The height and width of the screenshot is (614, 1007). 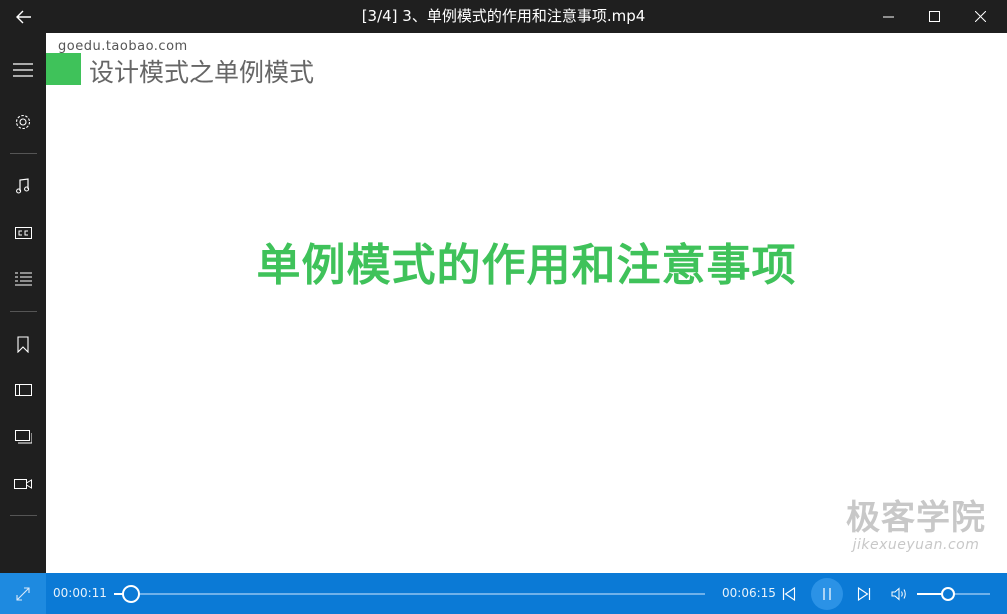 I want to click on screen-icon, so click(x=23, y=437).